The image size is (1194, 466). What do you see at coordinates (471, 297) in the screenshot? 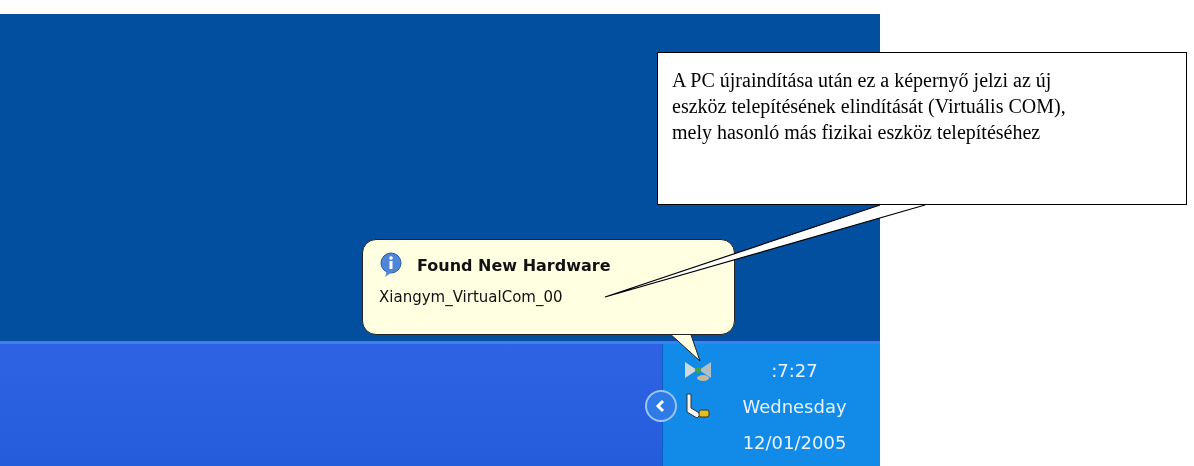
I see `balloon-message: Xiangym_VirtualCom_00` at bounding box center [471, 297].